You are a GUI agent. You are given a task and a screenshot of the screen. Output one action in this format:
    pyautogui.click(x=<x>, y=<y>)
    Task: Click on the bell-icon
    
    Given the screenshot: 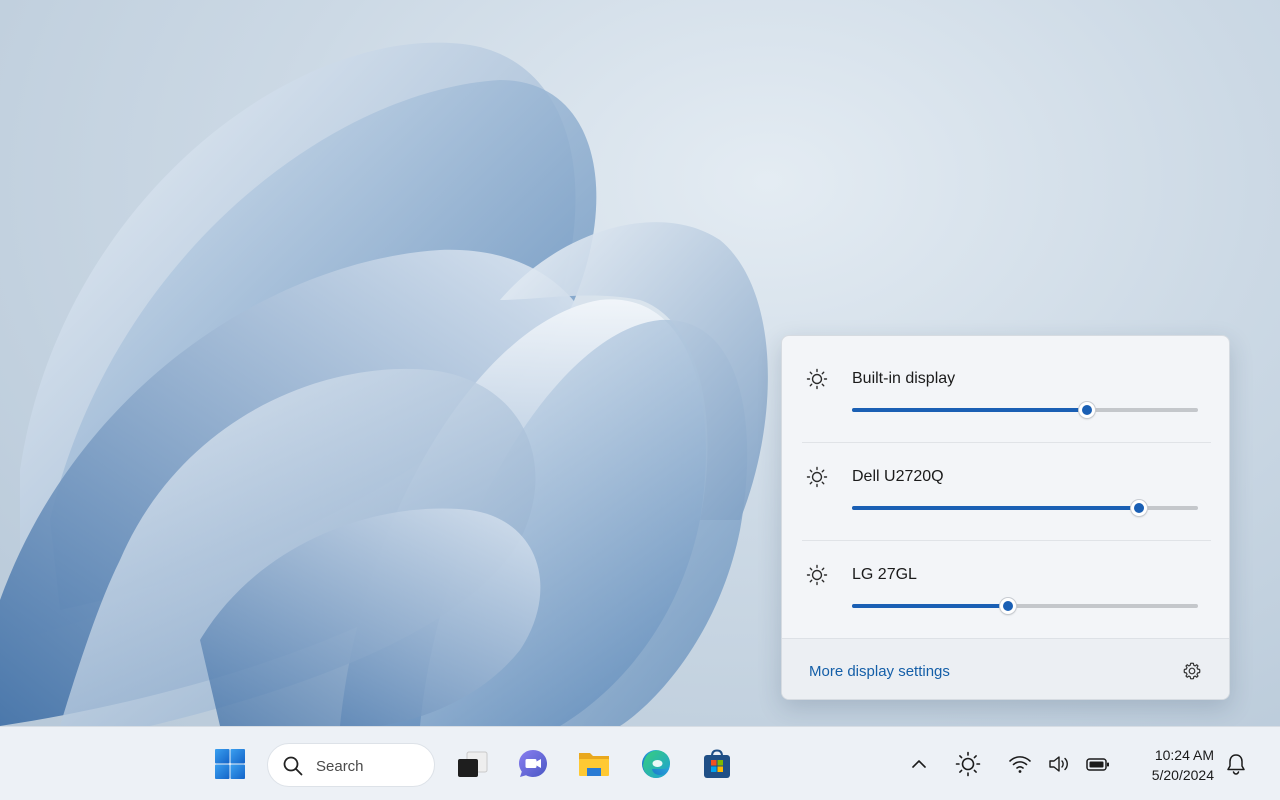 What is the action you would take?
    pyautogui.click(x=1236, y=764)
    